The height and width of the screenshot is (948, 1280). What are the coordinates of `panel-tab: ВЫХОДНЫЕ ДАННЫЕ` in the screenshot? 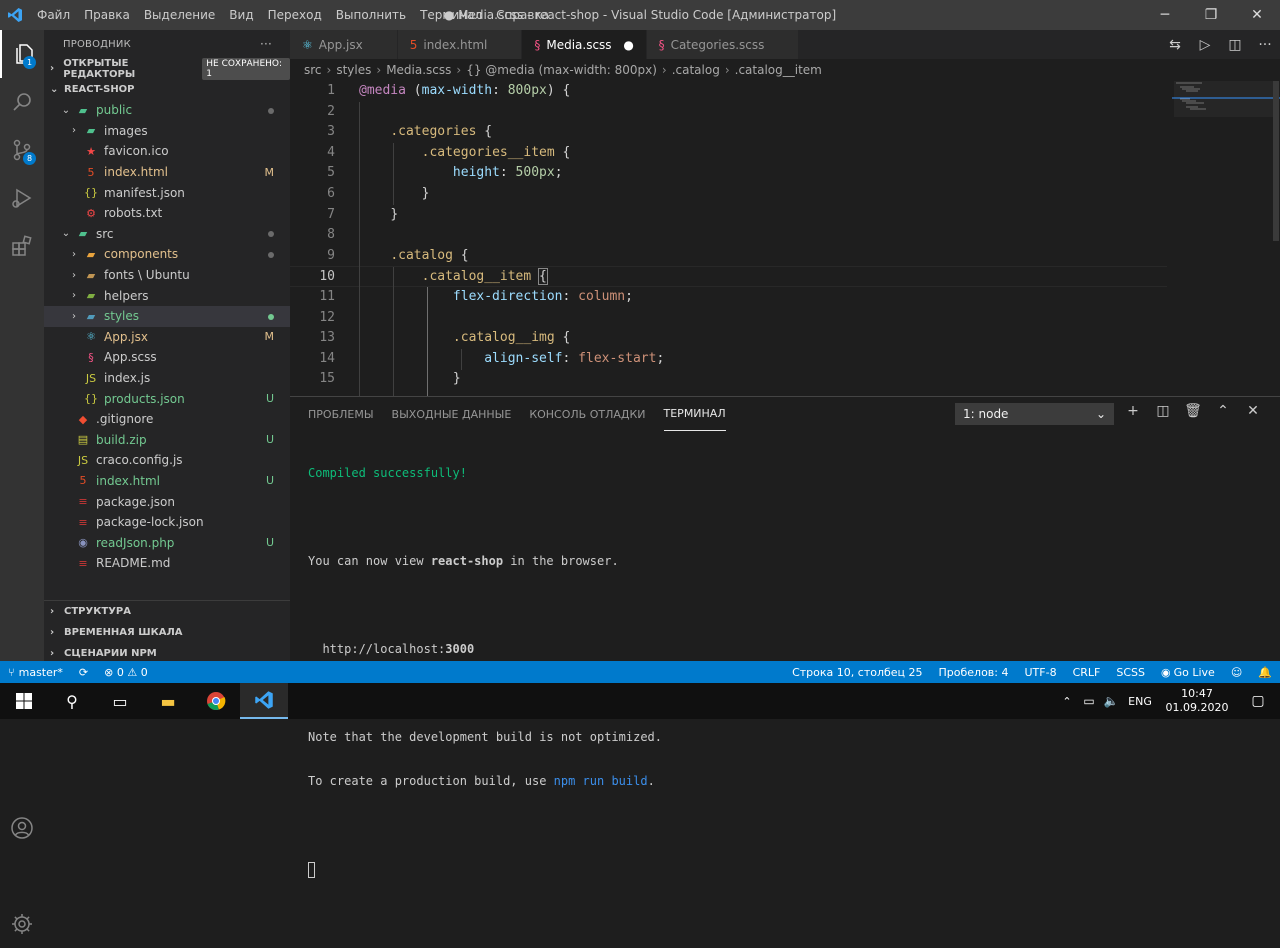 It's located at (452, 414).